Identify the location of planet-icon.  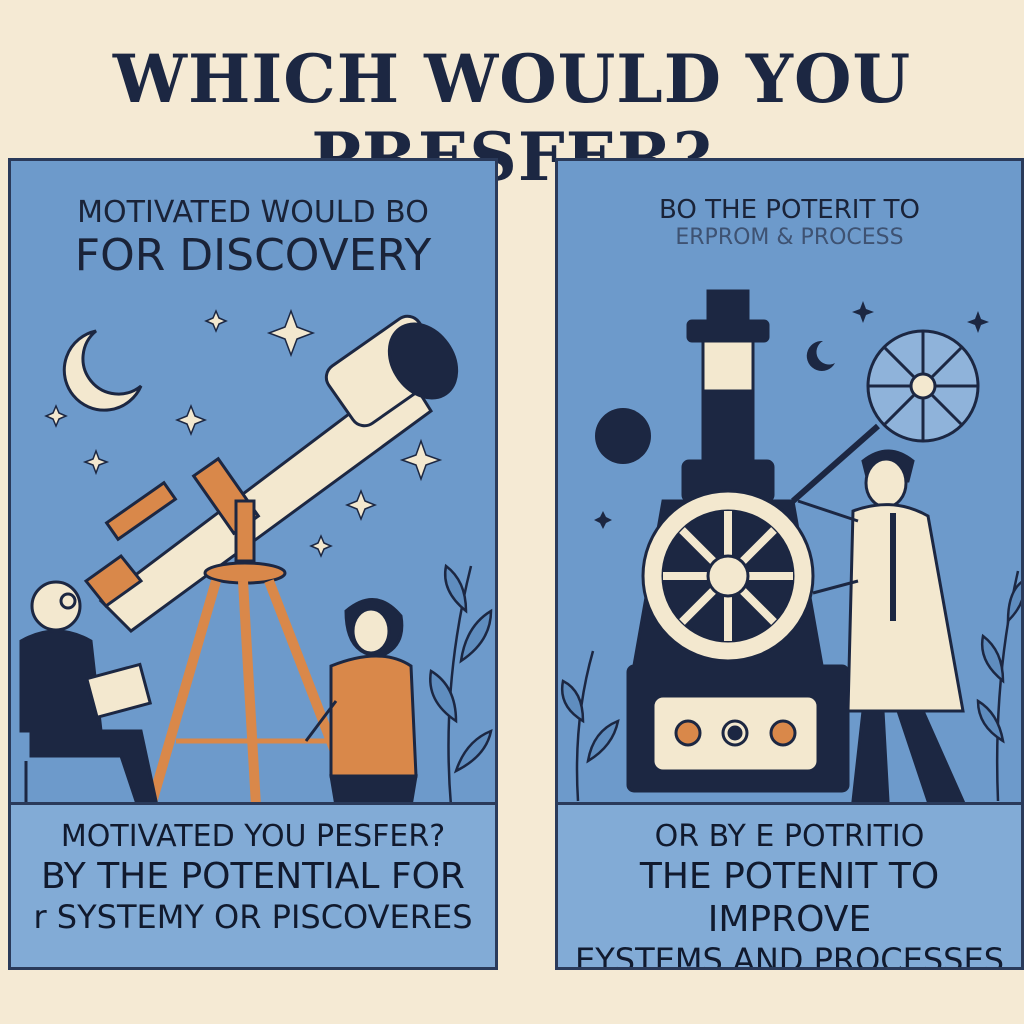
(623, 436).